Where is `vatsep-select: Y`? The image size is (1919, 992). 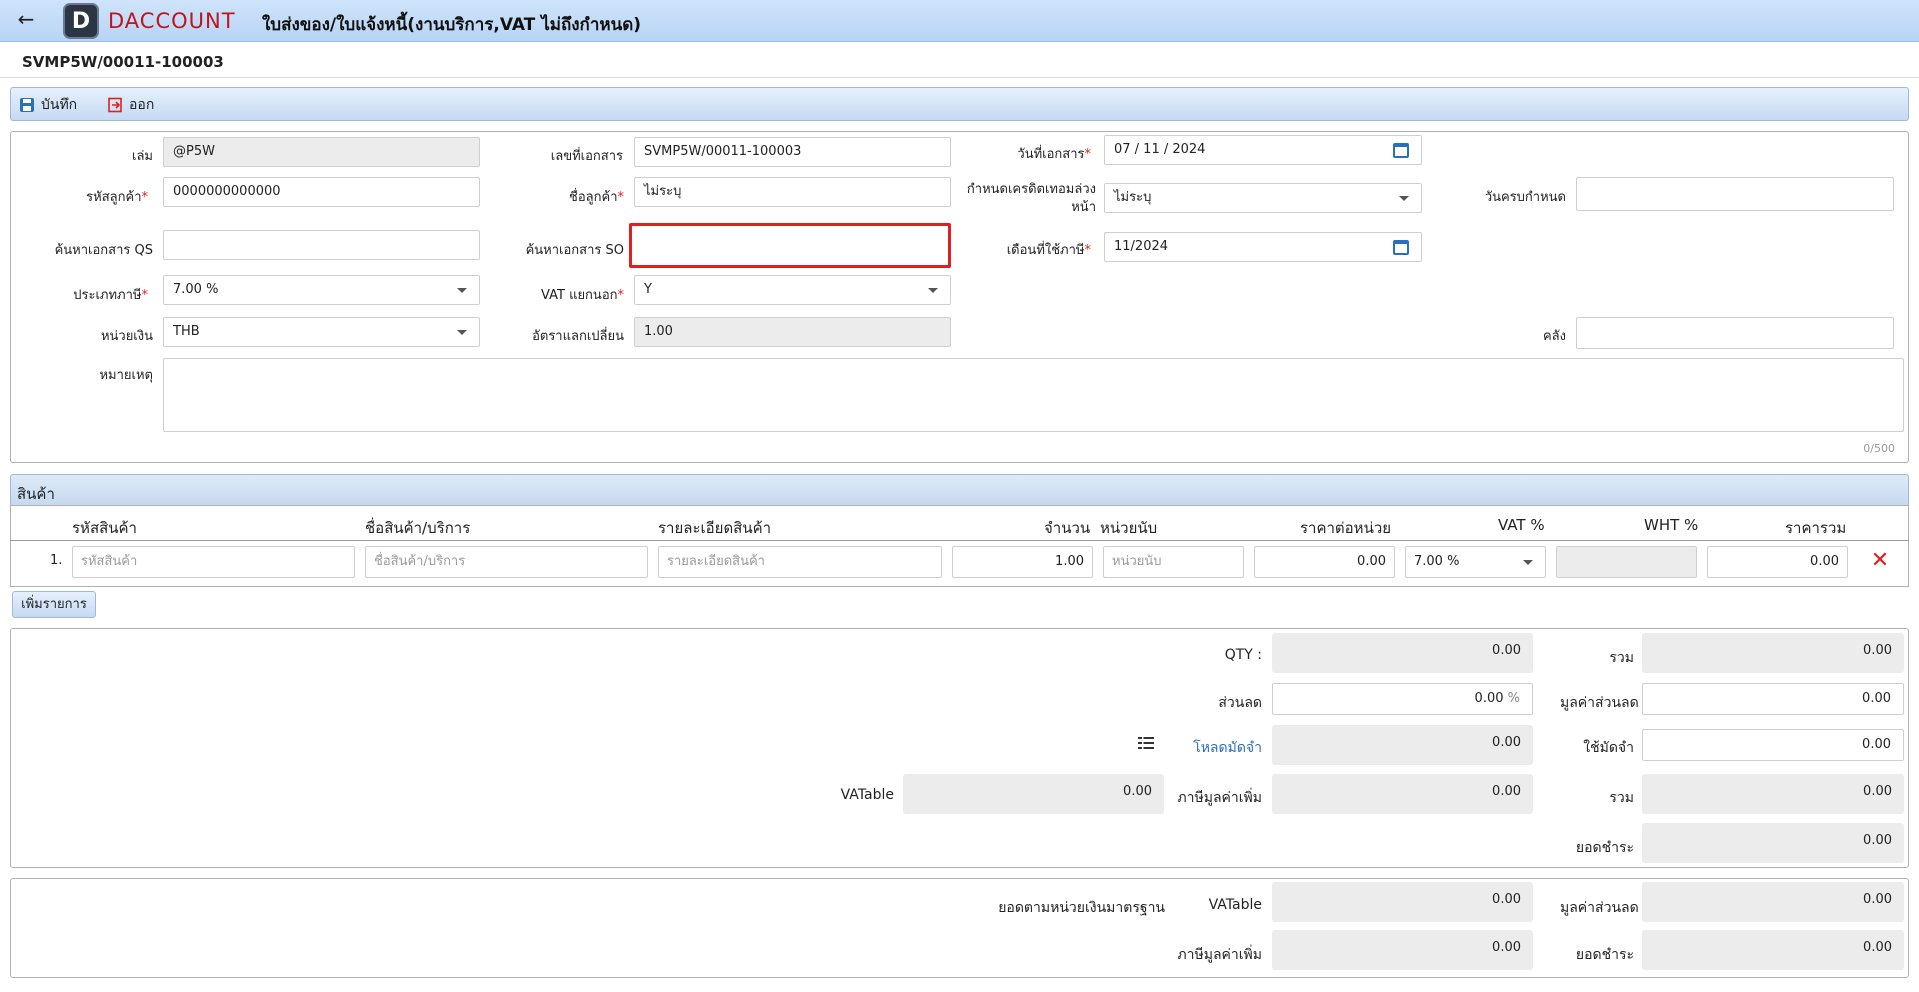 vatsep-select: Y is located at coordinates (792, 290).